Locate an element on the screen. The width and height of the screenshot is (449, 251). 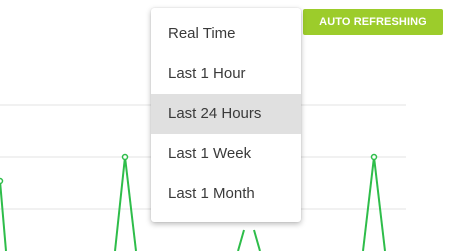
menu-item-last-1-week: Last 1 Week is located at coordinates (226, 154).